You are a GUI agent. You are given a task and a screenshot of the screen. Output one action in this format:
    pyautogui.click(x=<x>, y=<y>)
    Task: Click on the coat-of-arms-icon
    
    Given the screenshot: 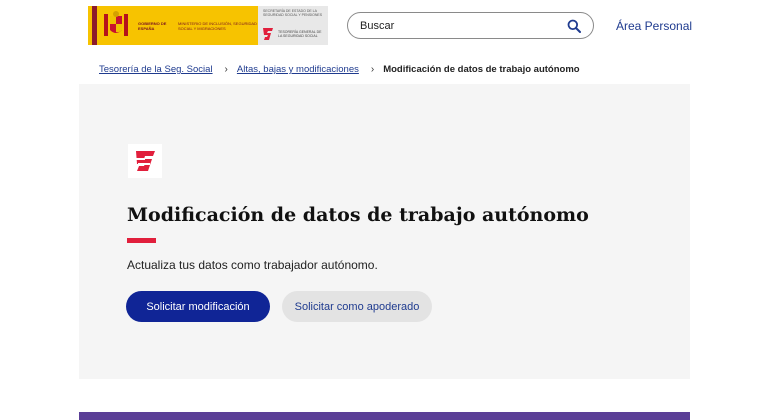 What is the action you would take?
    pyautogui.click(x=116, y=23)
    